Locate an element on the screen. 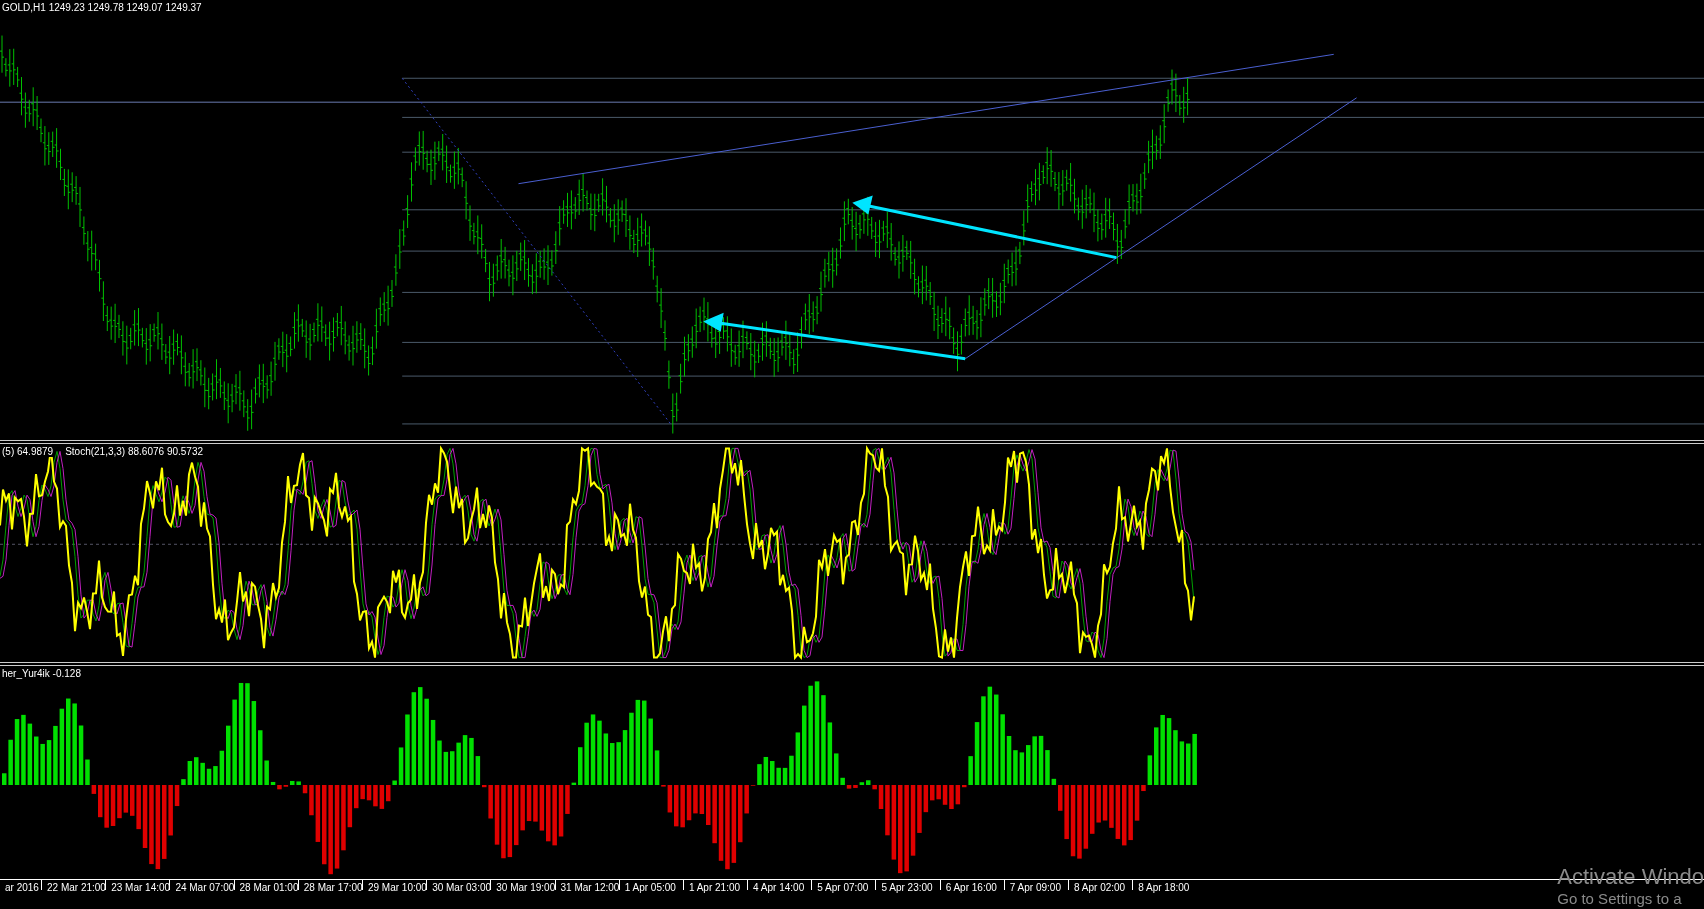  time-label: 4 Apr 14:00 is located at coordinates (779, 888).